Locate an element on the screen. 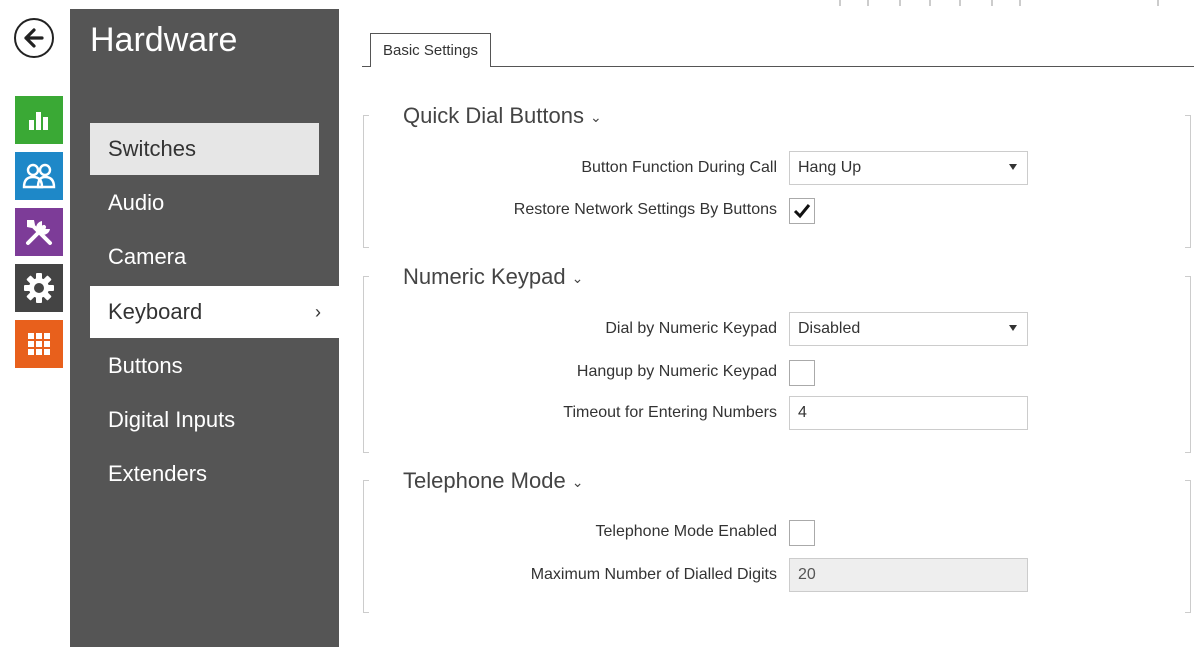 The image size is (1202, 647). section-title: Telephone Mode is located at coordinates (484, 480).